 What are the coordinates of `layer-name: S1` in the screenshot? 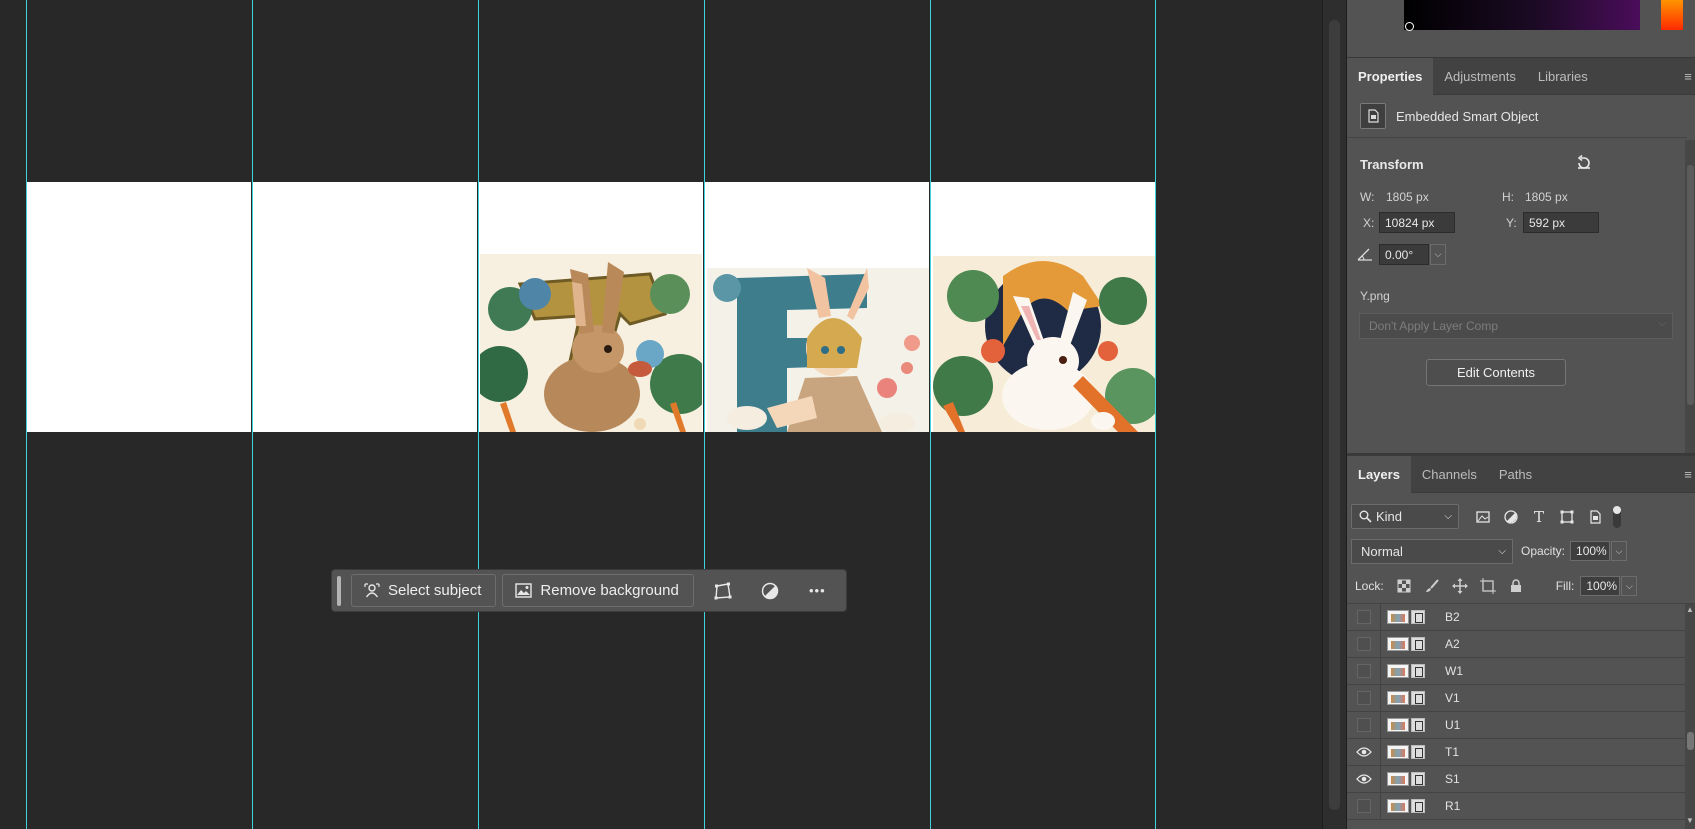 It's located at (1452, 779).